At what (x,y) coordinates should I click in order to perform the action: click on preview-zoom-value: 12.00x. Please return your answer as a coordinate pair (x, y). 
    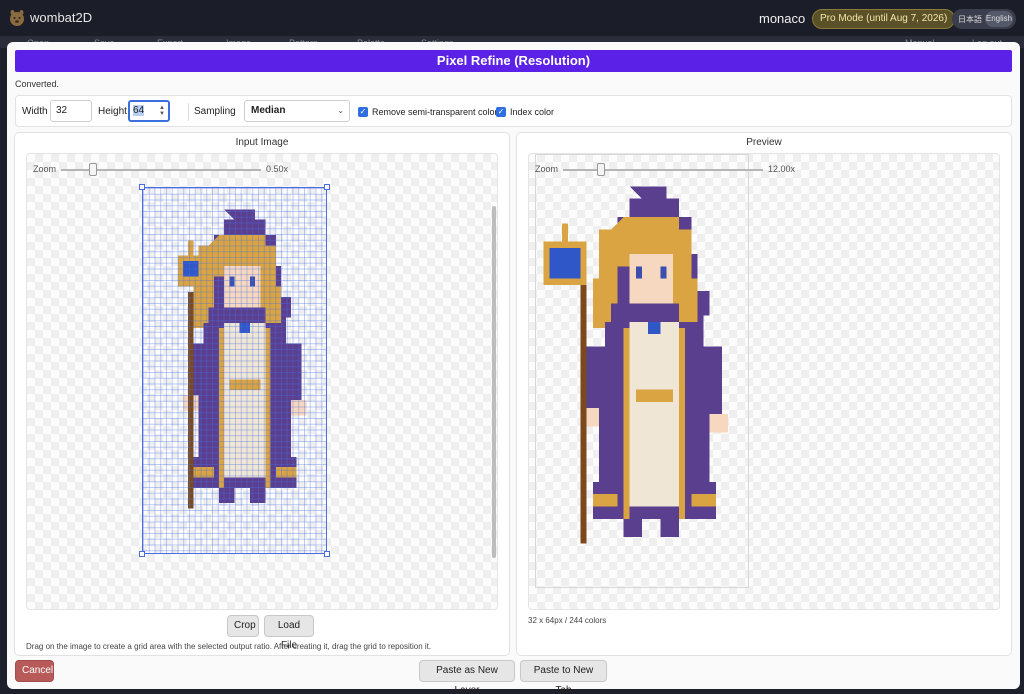
    Looking at the image, I should click on (782, 169).